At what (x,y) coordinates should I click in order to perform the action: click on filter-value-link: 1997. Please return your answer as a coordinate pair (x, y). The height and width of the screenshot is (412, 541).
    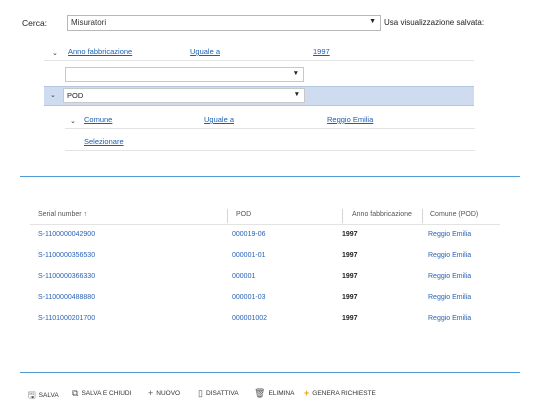
    Looking at the image, I should click on (321, 51).